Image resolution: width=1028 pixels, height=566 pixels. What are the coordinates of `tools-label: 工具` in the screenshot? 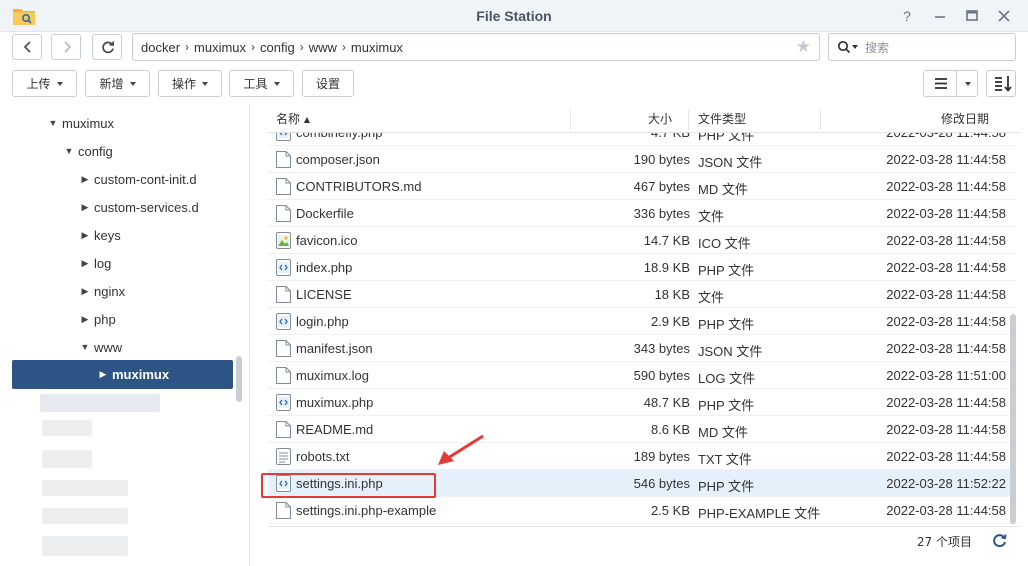 It's located at (255, 84).